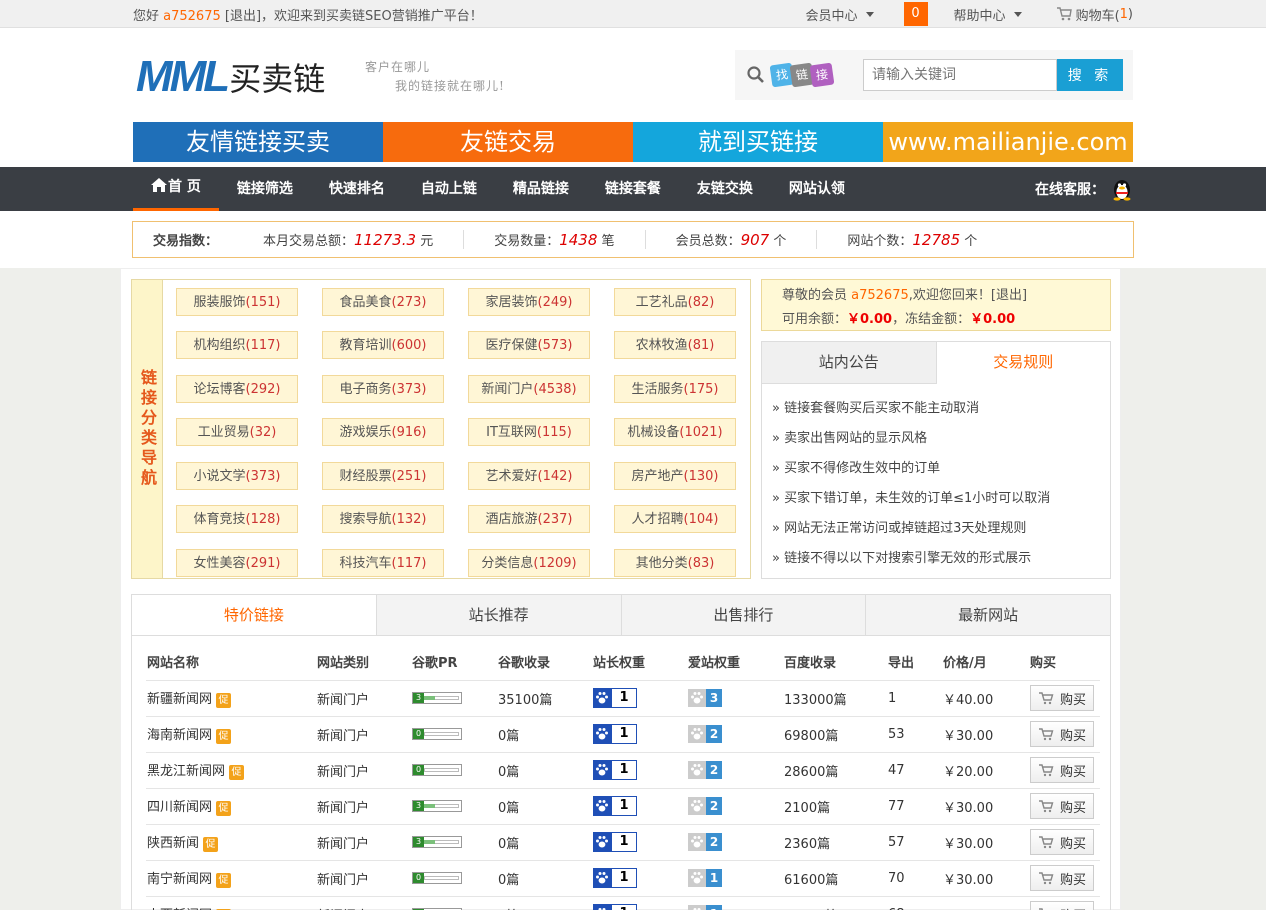 The height and width of the screenshot is (910, 1266). I want to click on site-name-link: 海南新闻网, so click(179, 735).